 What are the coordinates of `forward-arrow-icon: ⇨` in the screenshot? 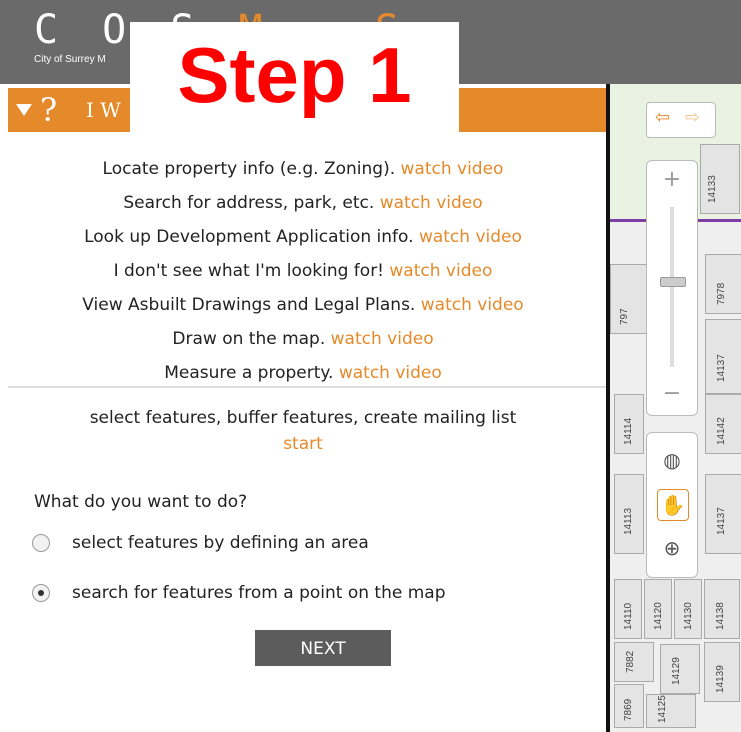 It's located at (692, 117).